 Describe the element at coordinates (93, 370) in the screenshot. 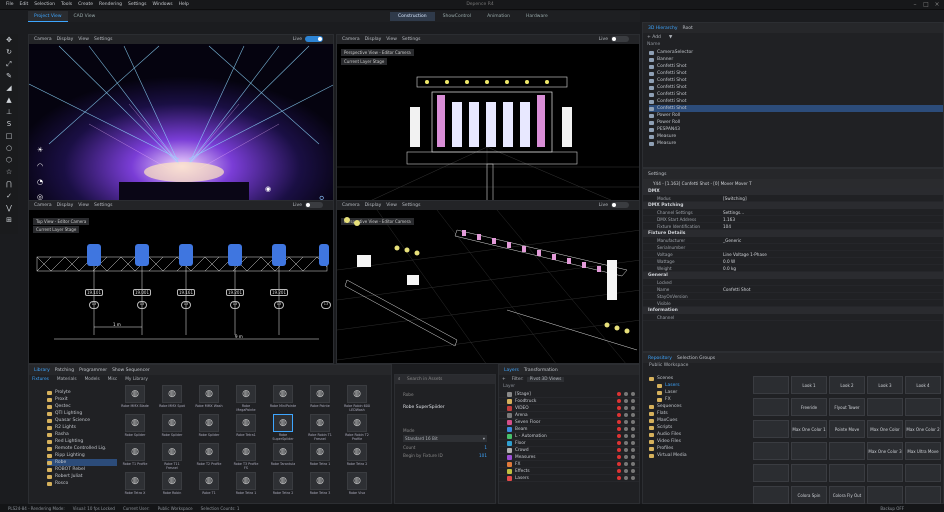

I see `tab-programmer: Programmer` at that location.